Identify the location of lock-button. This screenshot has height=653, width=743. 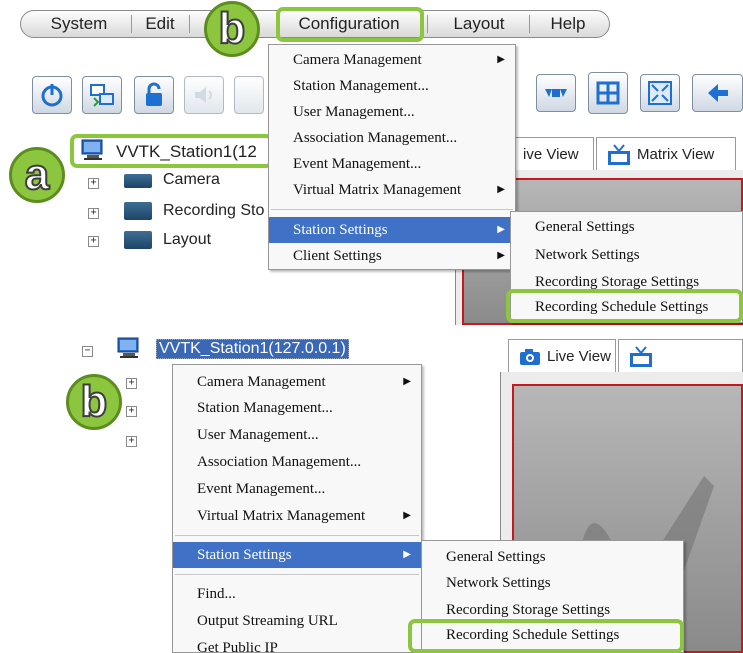
(154, 95).